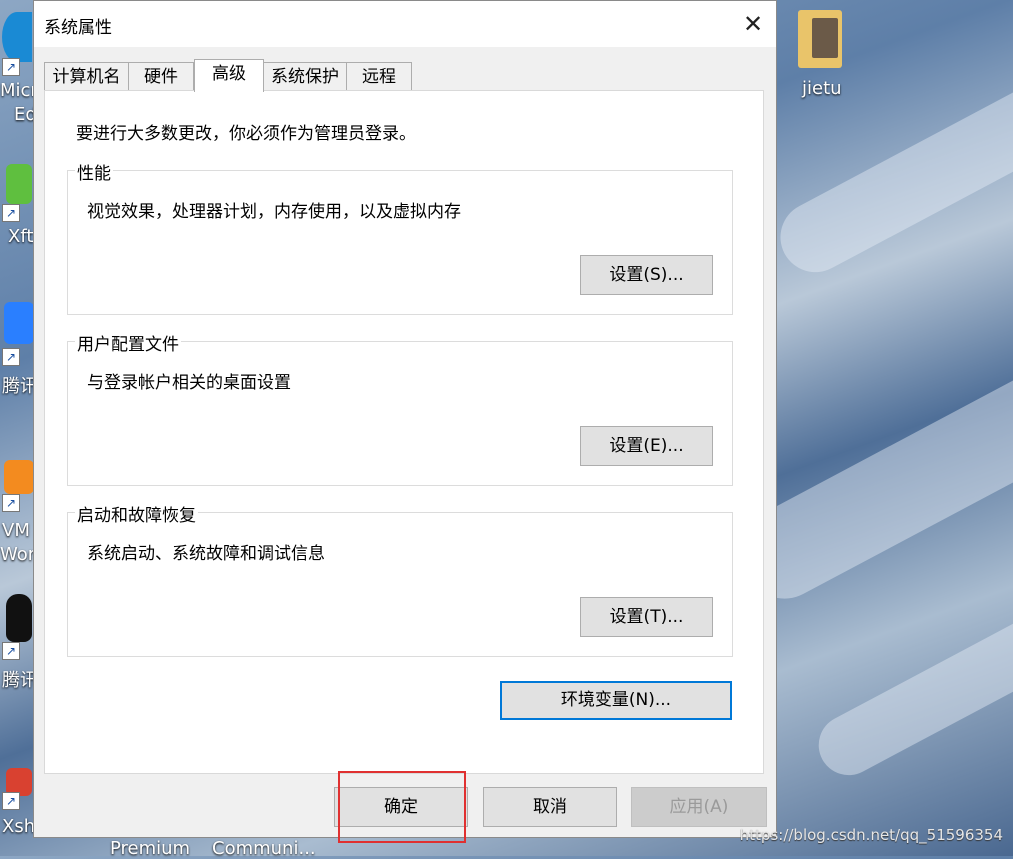 Image resolution: width=1013 pixels, height=859 pixels. I want to click on group-description: 系统启动、系统故障和调试信息, so click(206, 554).